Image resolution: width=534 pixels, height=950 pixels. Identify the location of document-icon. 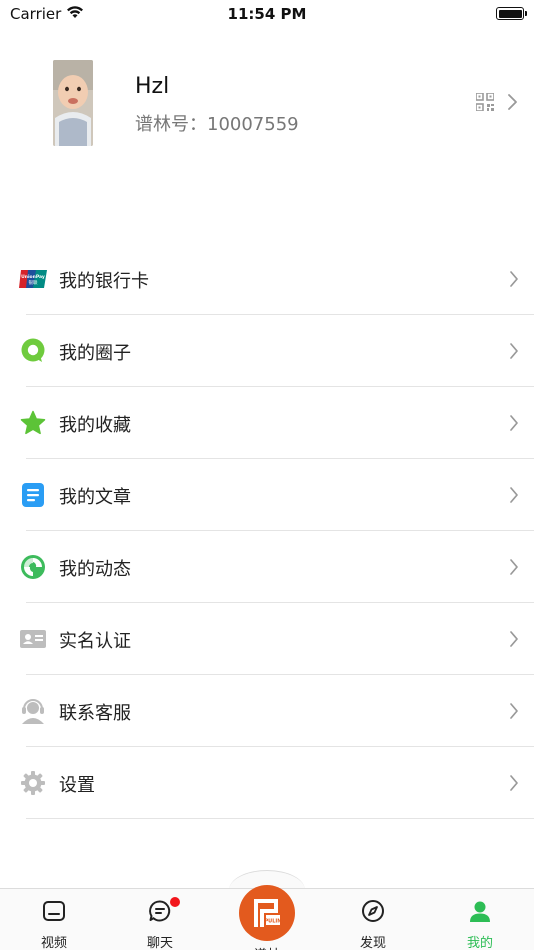
(33, 495).